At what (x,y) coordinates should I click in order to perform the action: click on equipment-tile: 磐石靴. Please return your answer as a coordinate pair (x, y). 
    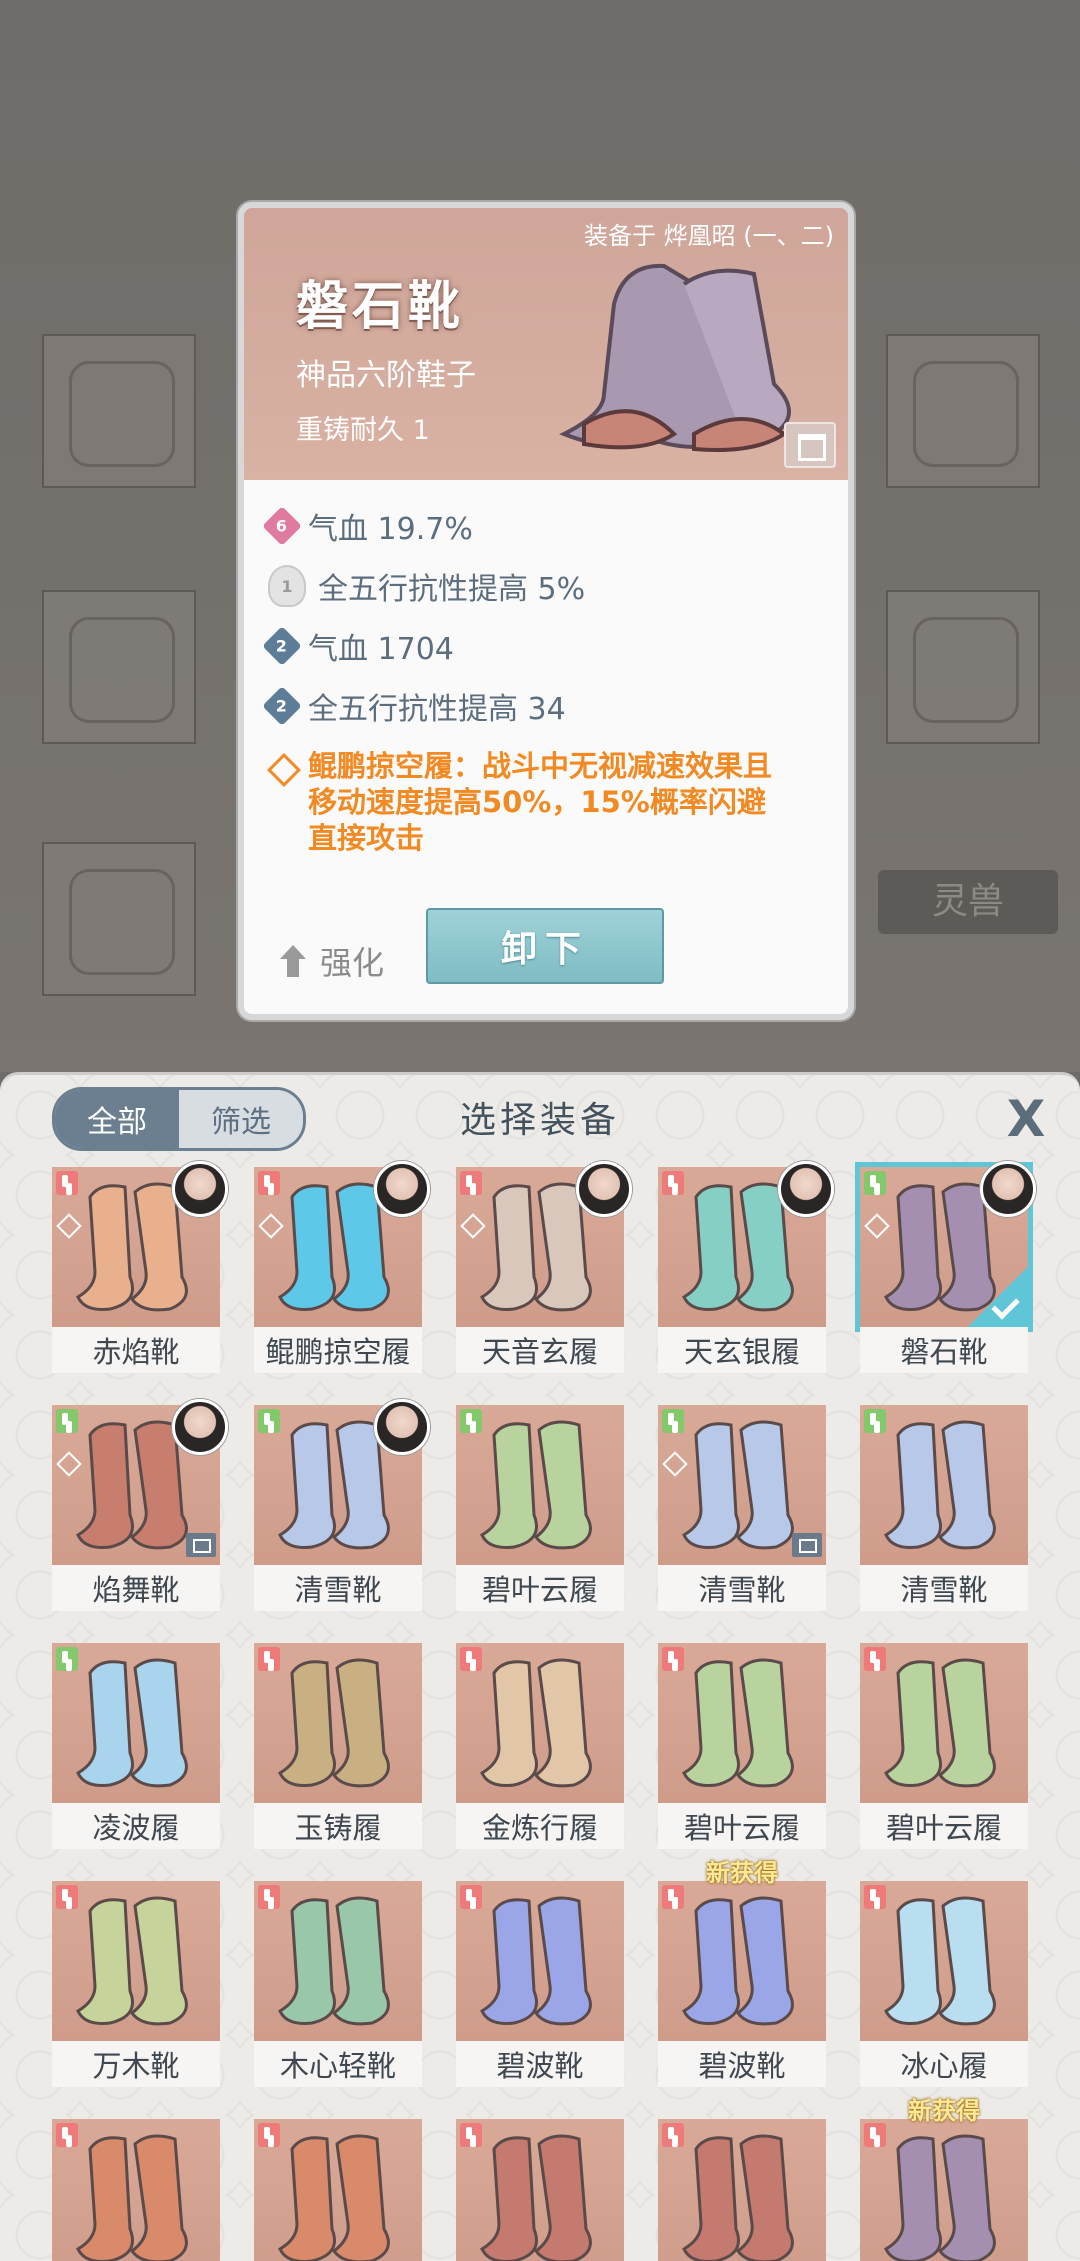
    Looking at the image, I should click on (945, 1267).